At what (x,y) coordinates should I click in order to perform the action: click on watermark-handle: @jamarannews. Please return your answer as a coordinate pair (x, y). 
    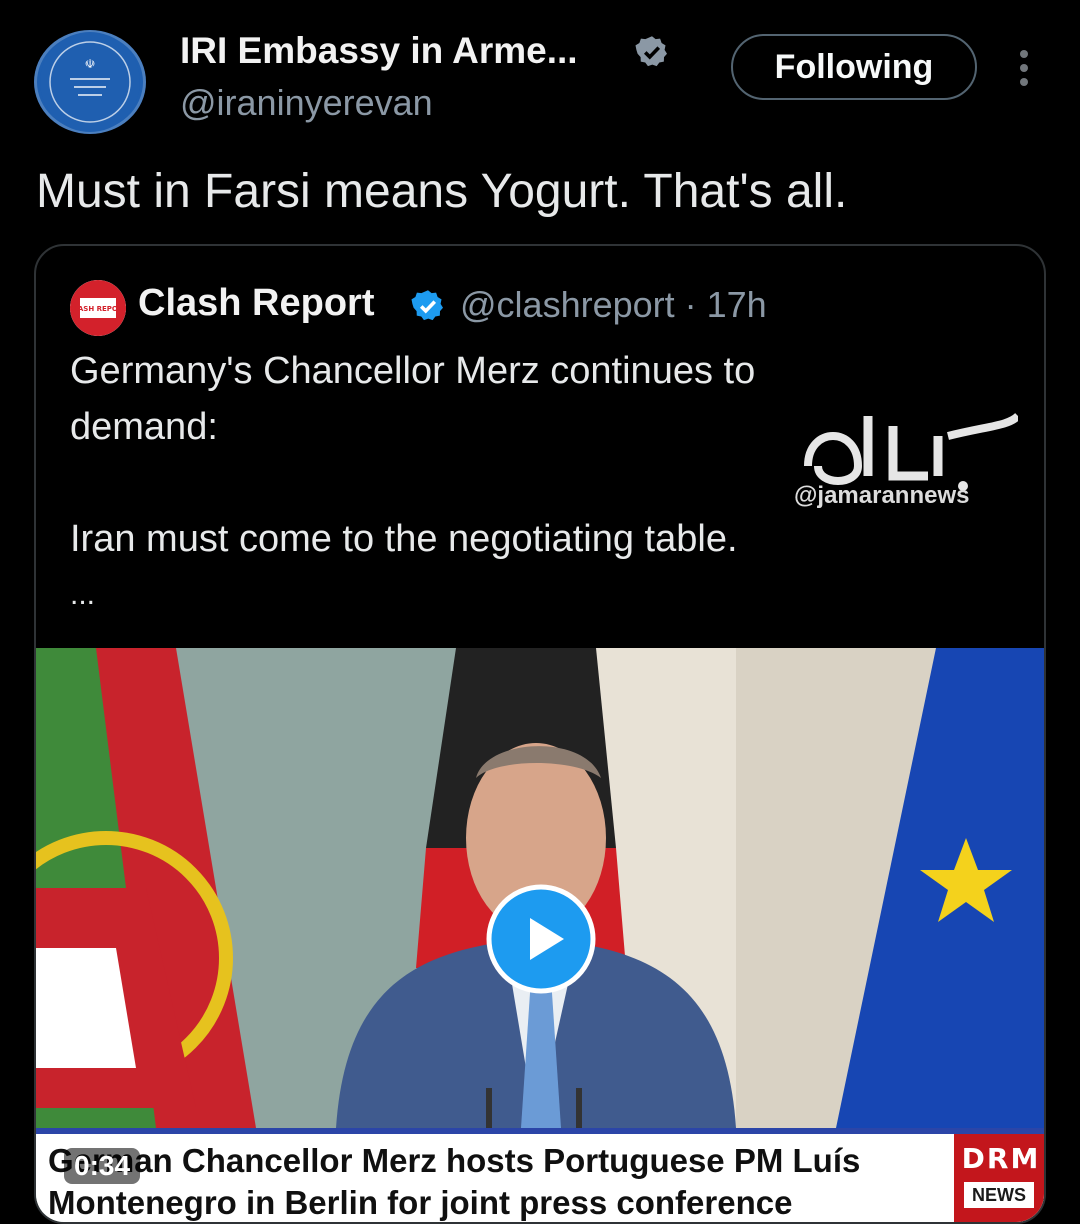
    Looking at the image, I should click on (882, 495).